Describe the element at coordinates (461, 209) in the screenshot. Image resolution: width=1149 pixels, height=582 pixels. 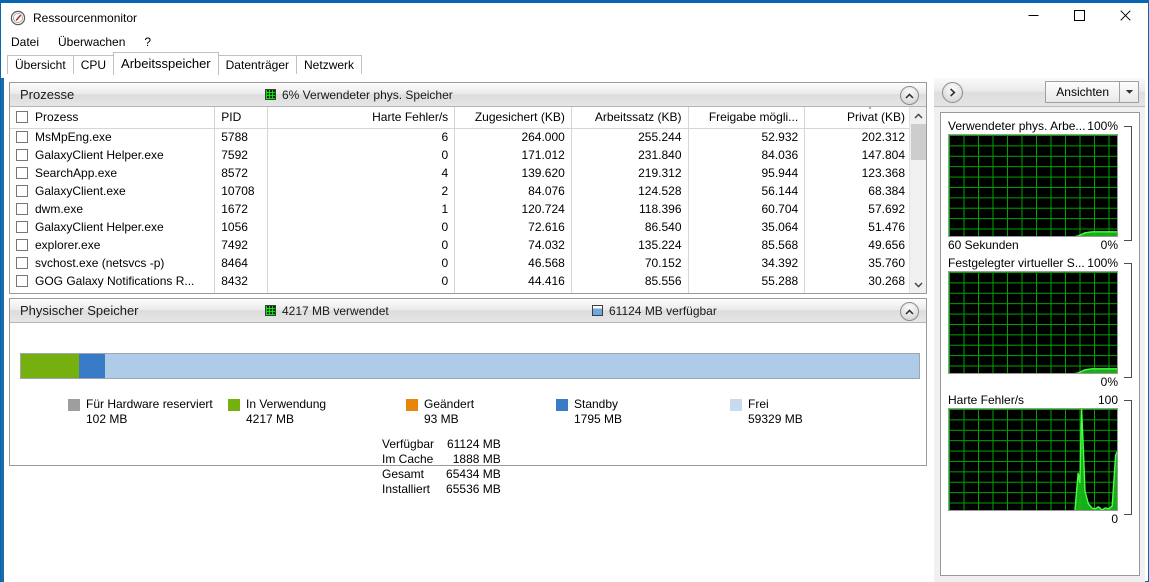
I see `table-row: dwm.exe 1672 1 120.724 118.396 60.704 57.692` at that location.